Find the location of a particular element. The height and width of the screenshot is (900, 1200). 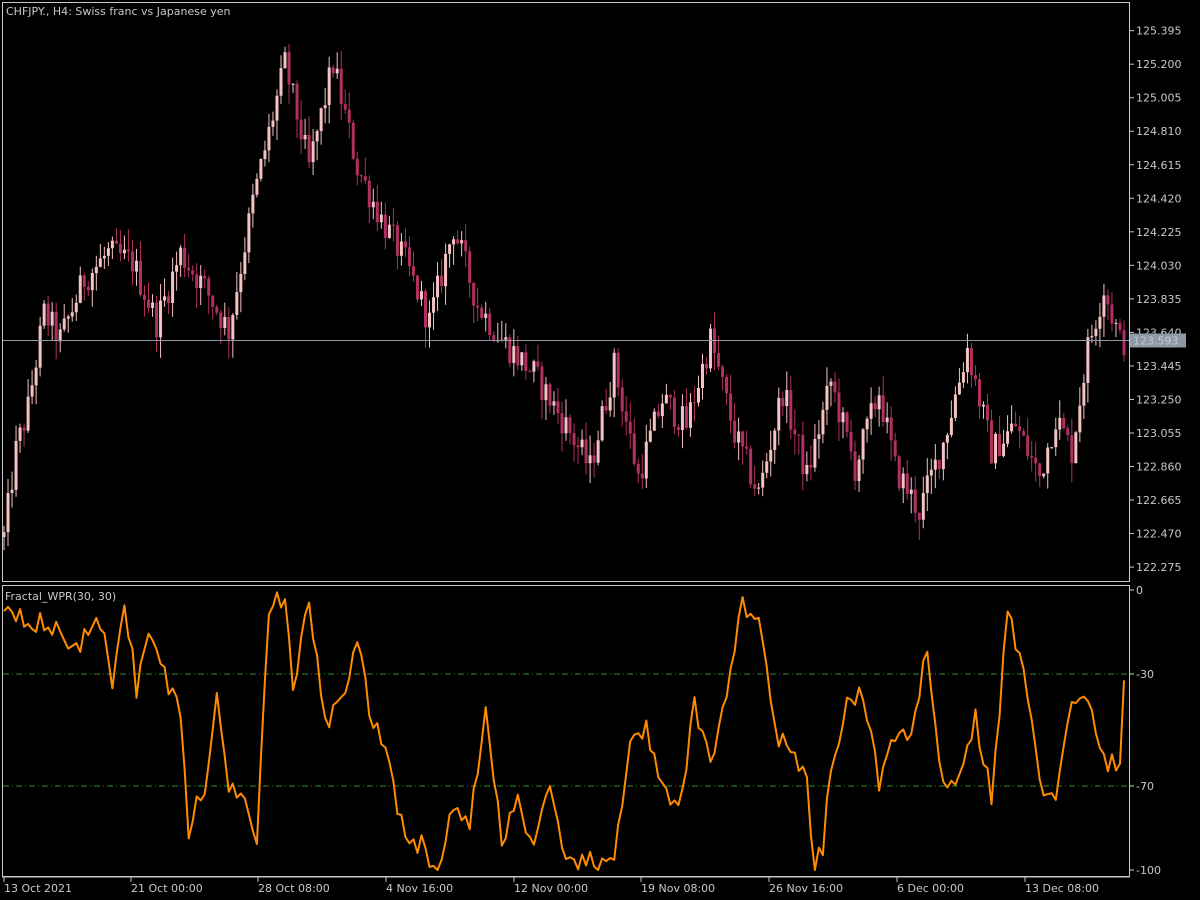

current-price-label: 123.593 is located at coordinates (1156, 340).